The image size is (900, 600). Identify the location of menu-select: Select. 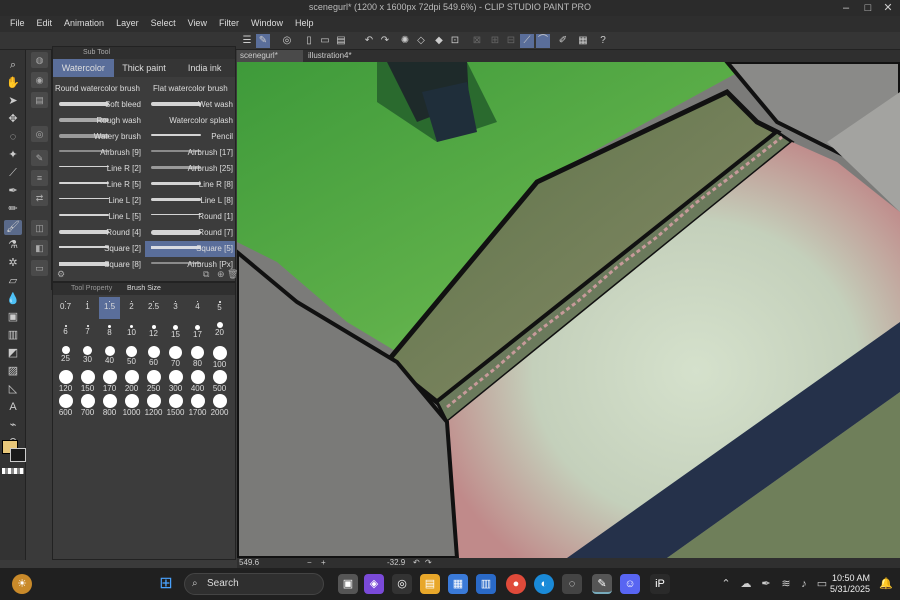
(163, 24).